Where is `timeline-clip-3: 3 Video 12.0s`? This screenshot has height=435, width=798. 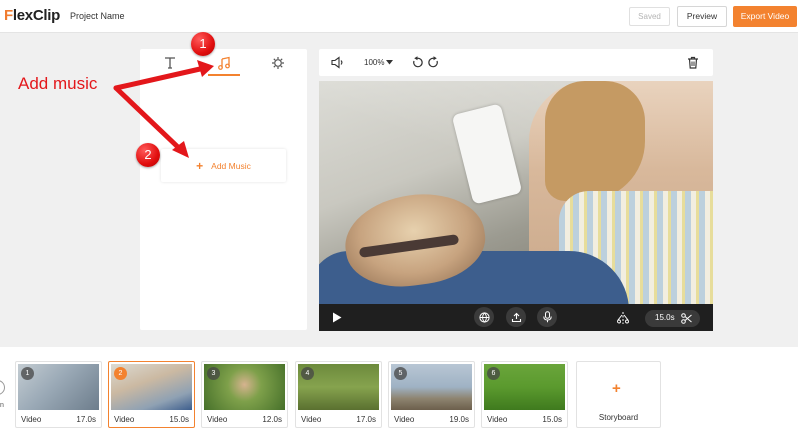 timeline-clip-3: 3 Video 12.0s is located at coordinates (244, 394).